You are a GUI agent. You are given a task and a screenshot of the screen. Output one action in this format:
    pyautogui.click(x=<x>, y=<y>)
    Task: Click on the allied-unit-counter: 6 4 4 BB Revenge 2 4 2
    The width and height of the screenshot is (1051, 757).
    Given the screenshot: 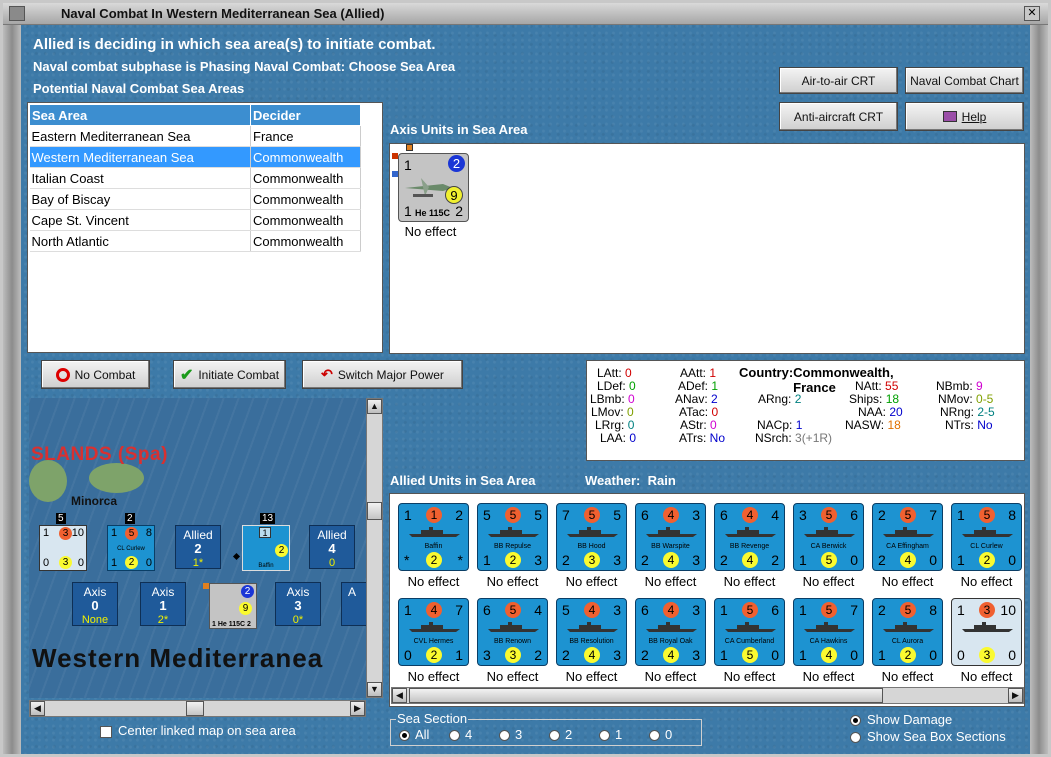 What is the action you would take?
    pyautogui.click(x=749, y=537)
    